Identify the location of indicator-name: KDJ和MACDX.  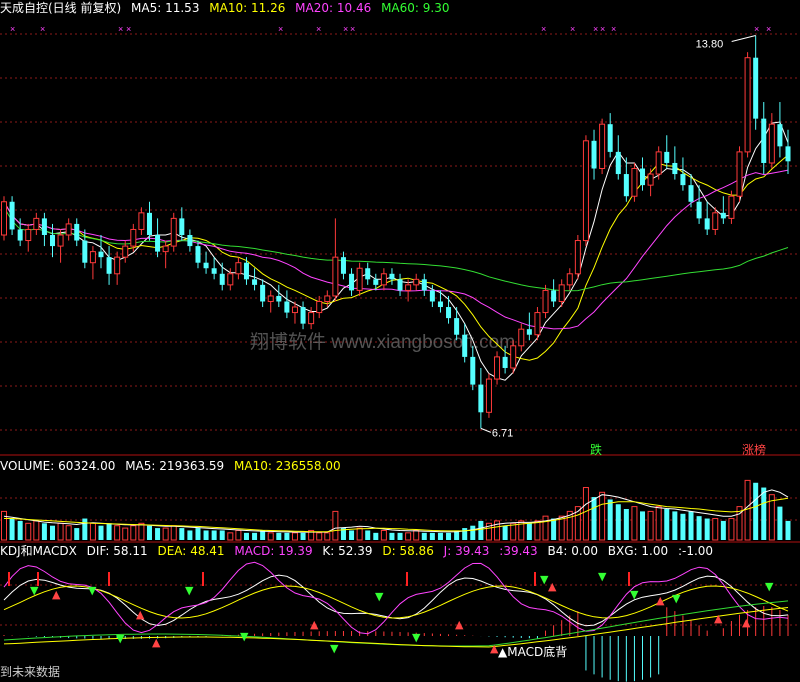
(38, 551).